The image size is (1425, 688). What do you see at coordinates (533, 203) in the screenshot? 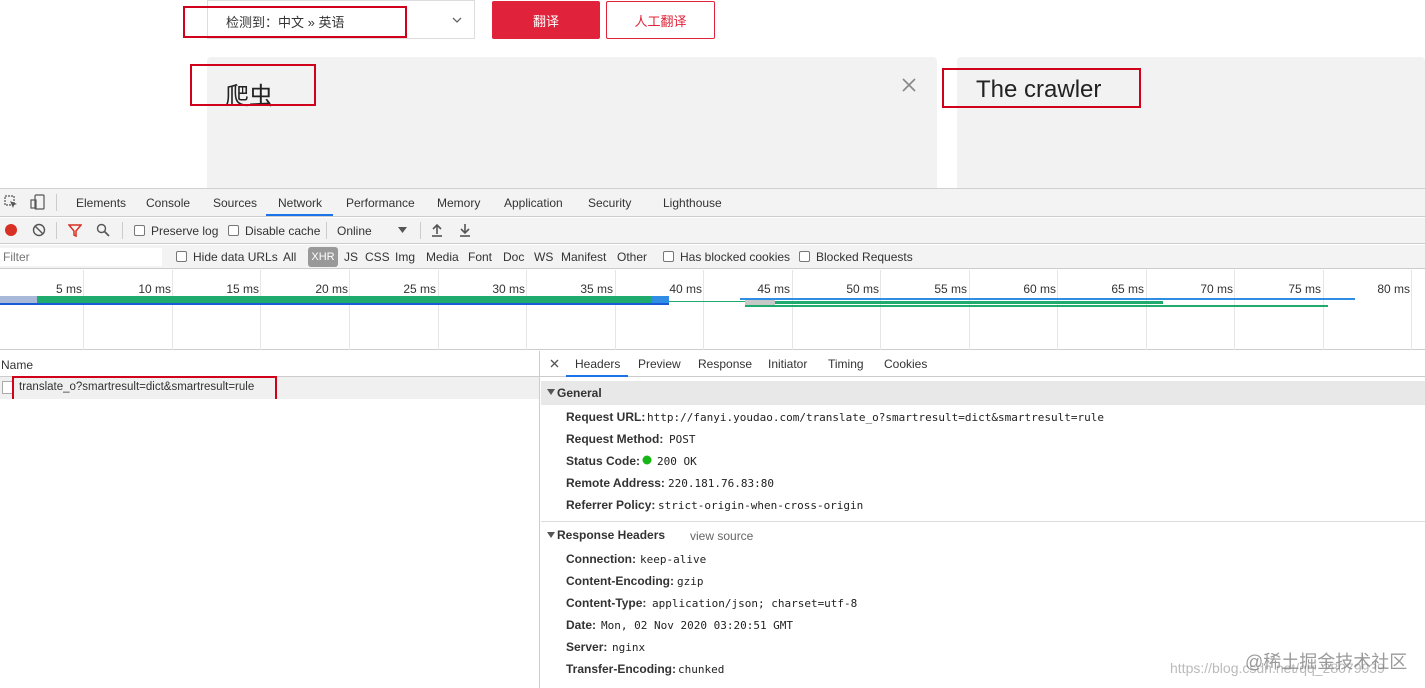
I see `tab-application: Application` at bounding box center [533, 203].